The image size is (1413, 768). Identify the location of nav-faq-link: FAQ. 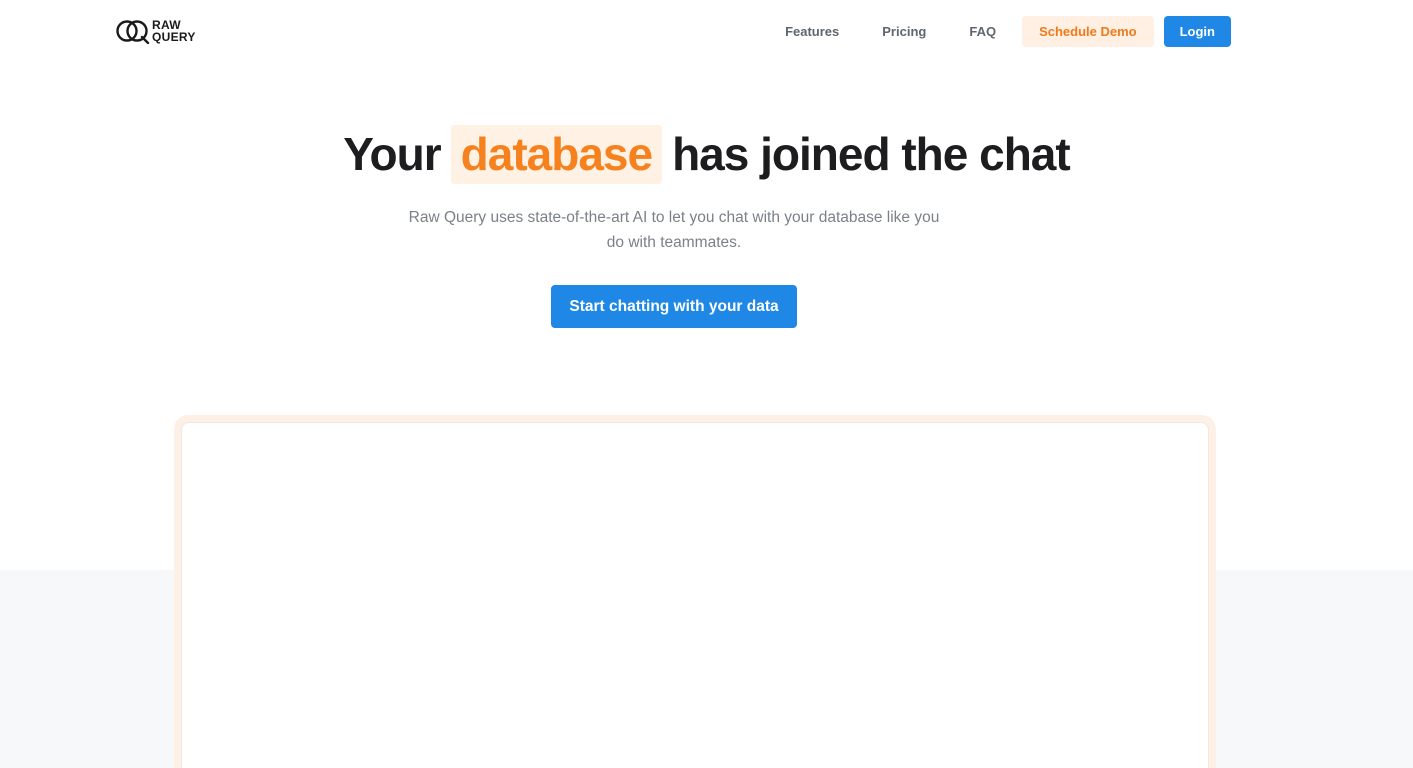
(982, 31).